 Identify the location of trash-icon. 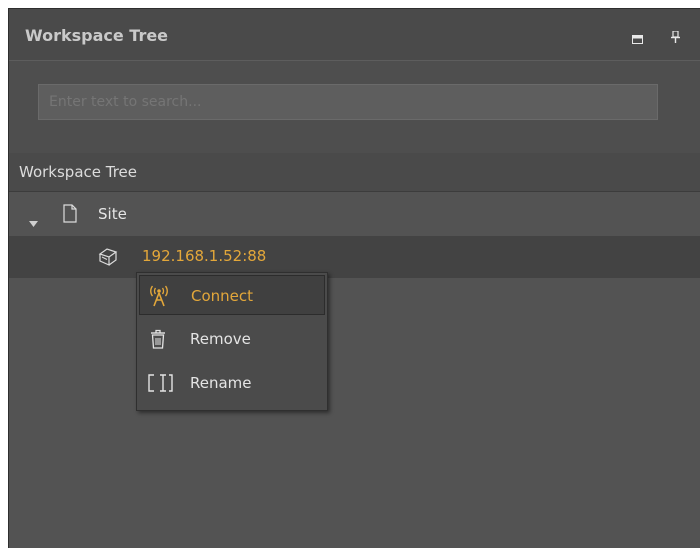
(158, 341).